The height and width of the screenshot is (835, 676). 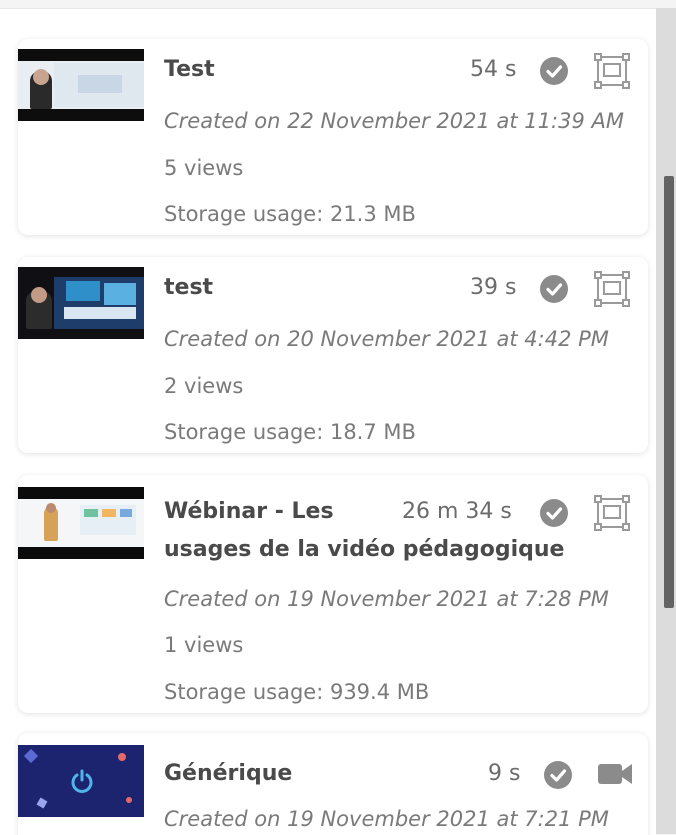 I want to click on video-storage-usage: Storage usage: 21.3 MB, so click(x=290, y=214).